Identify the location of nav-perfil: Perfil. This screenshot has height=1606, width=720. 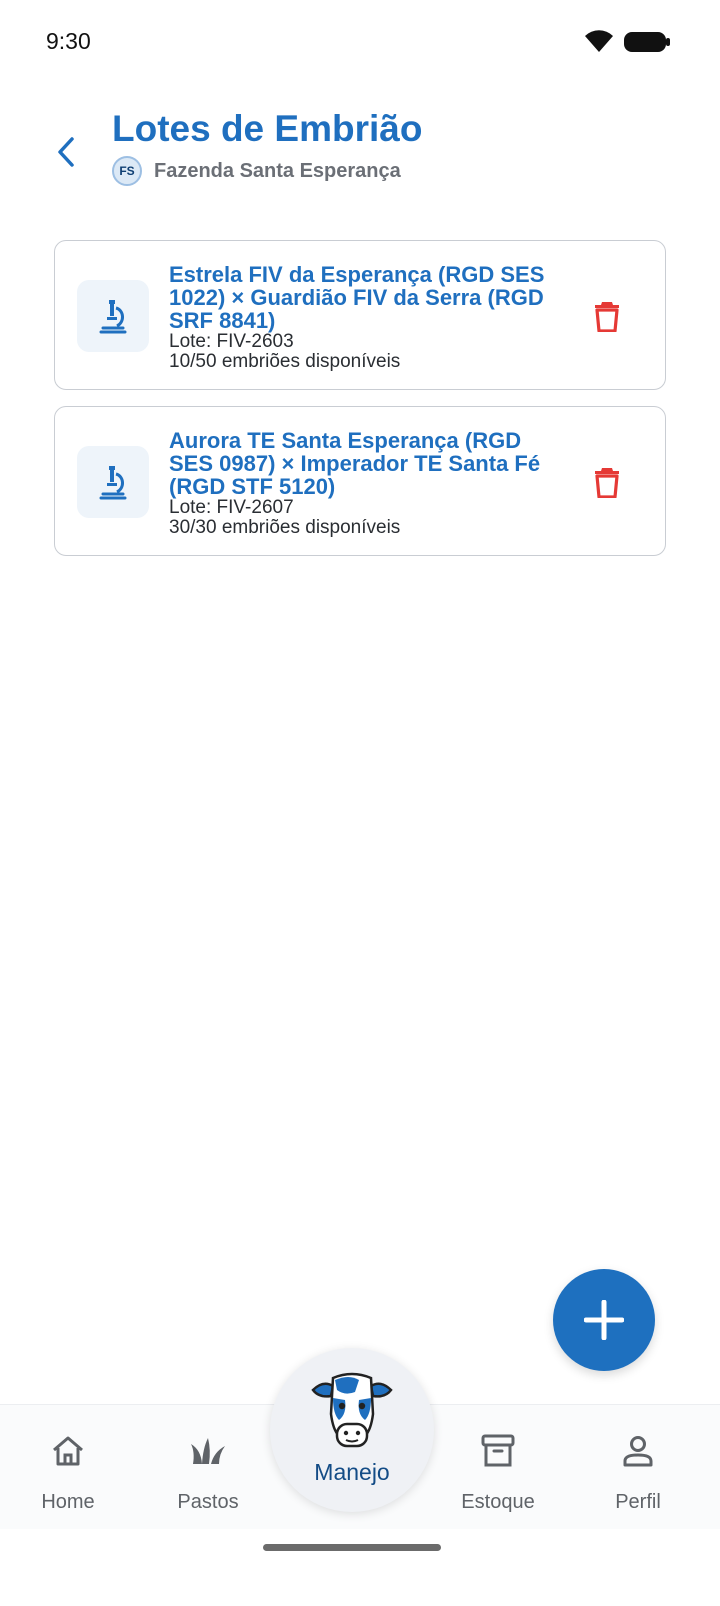
(638, 1467).